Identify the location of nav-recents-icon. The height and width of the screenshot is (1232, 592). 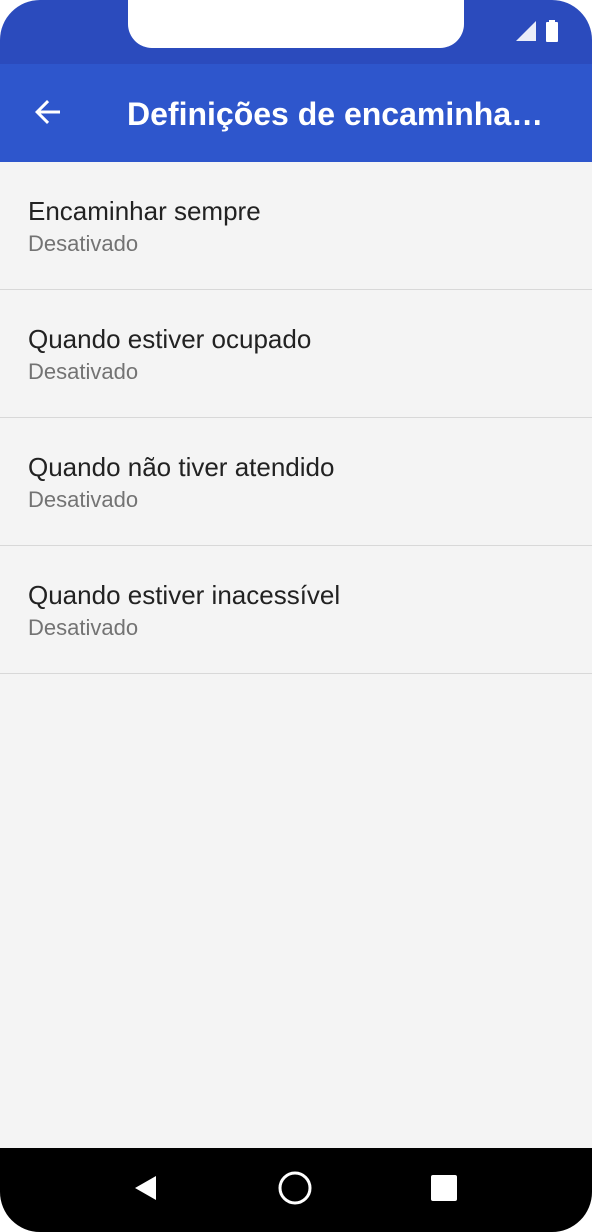
(444, 1190).